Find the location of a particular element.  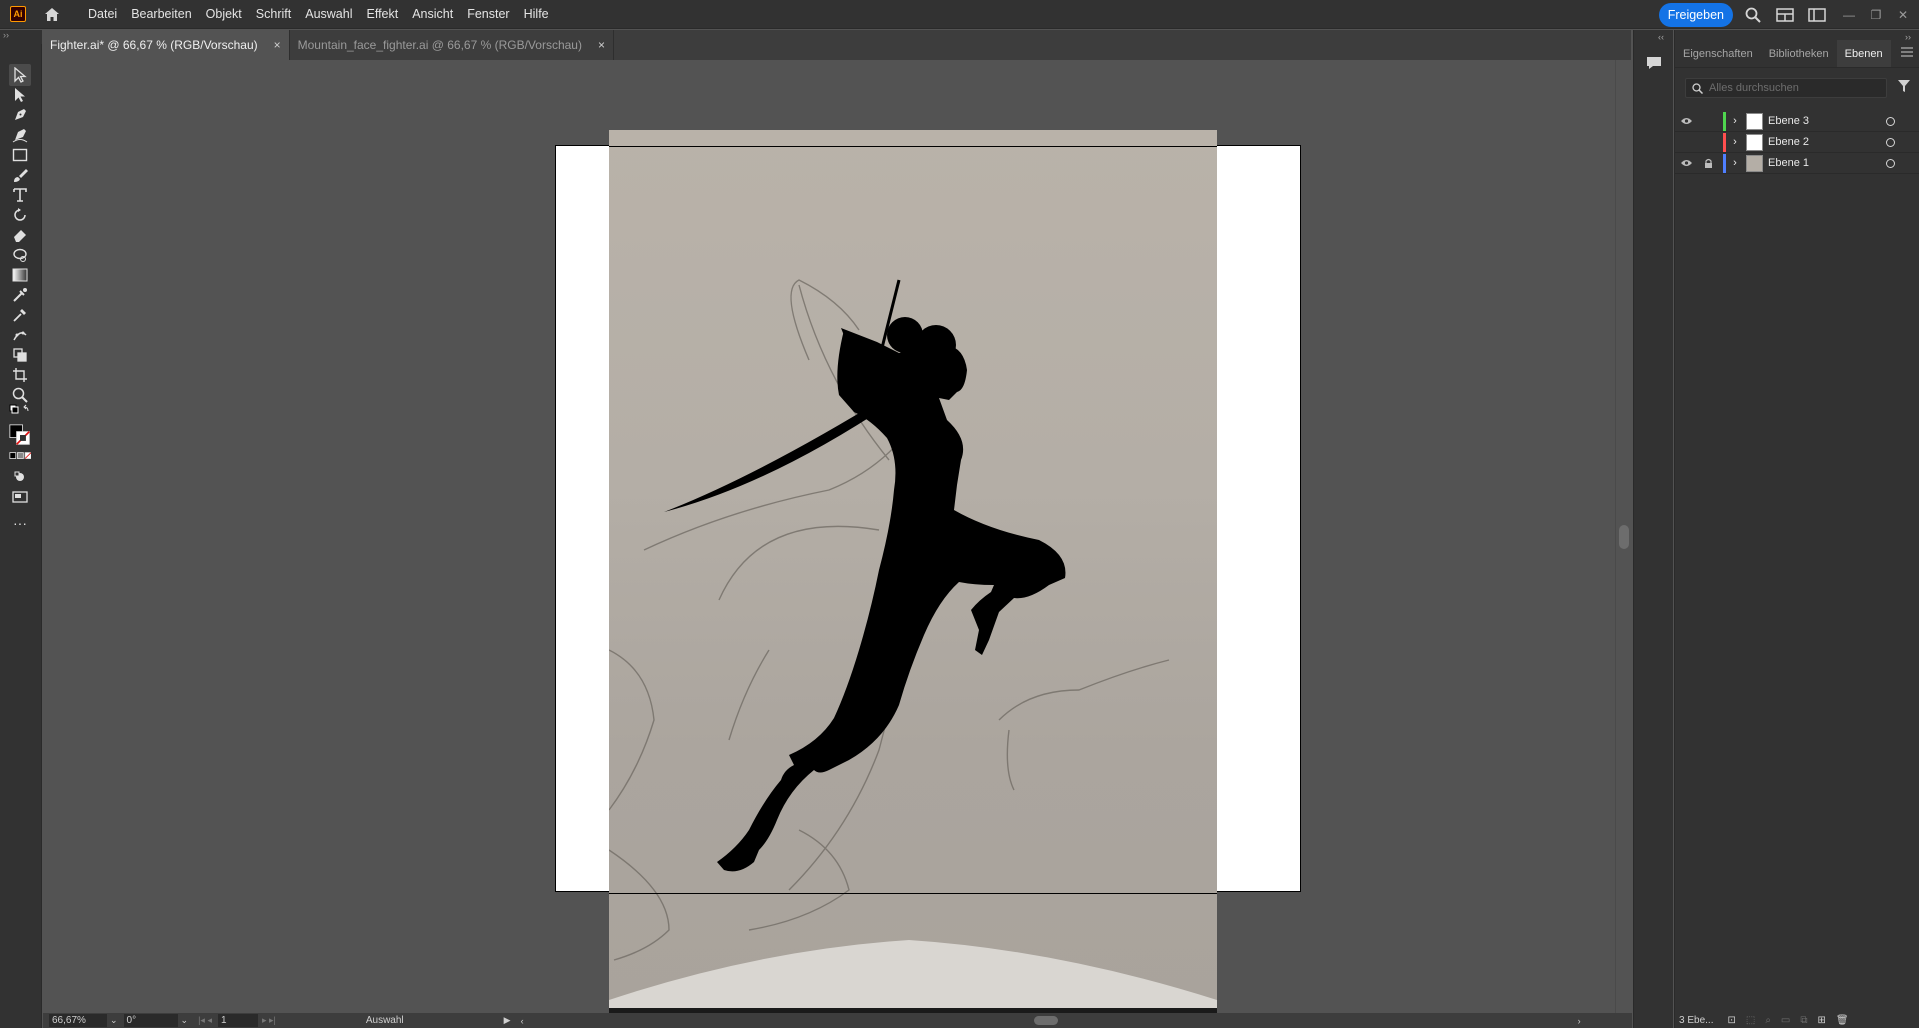

rotate-tool-icon is located at coordinates (20, 215).